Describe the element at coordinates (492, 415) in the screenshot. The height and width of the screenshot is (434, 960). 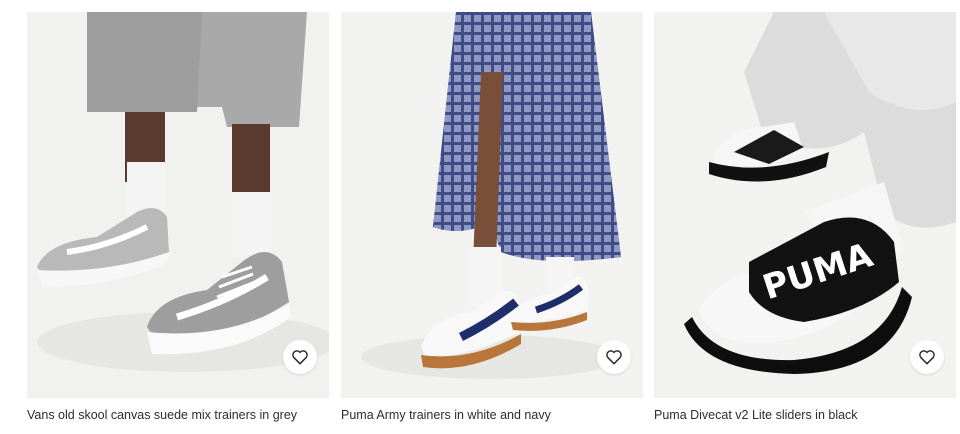
I see `product-title: Puma Army trainers in white and navy` at that location.